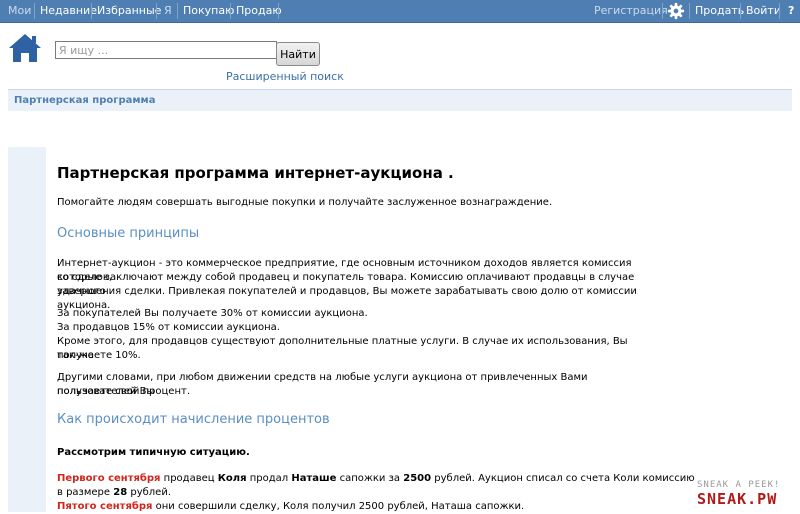 This screenshot has height=514, width=800. I want to click on home-icon, so click(25, 48).